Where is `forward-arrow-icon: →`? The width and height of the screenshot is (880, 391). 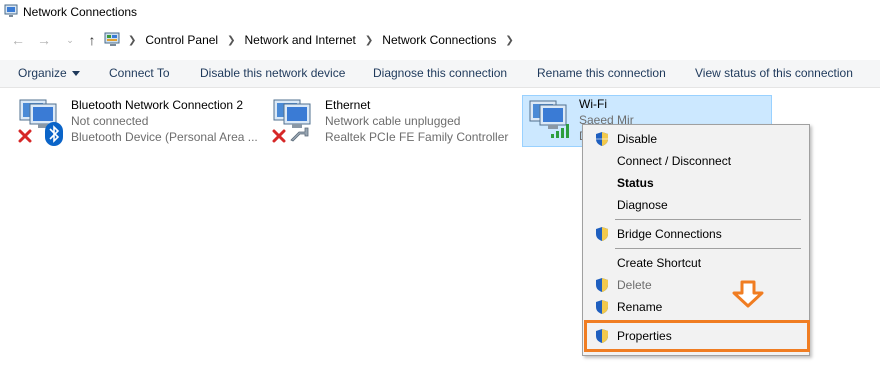 forward-arrow-icon: → is located at coordinates (44, 40).